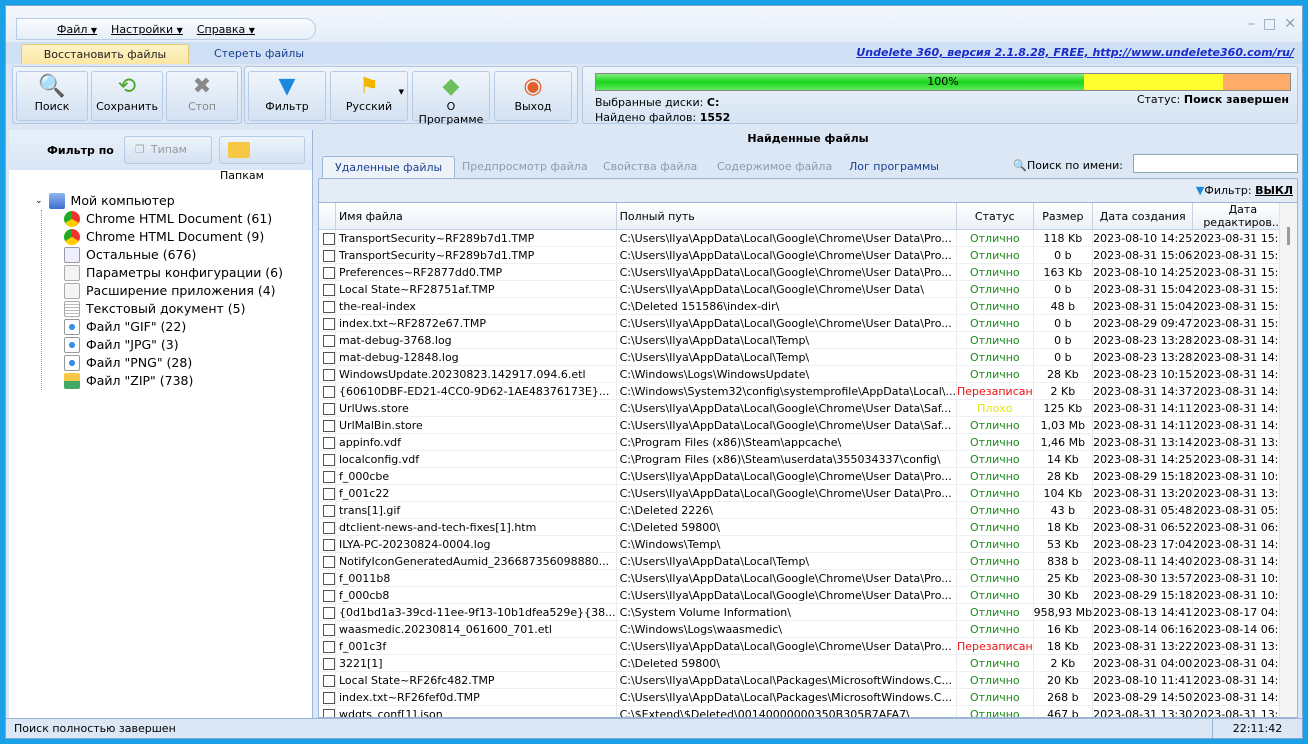  What do you see at coordinates (774, 167) in the screenshot?
I see `tab-file-content: Содержимое файла` at bounding box center [774, 167].